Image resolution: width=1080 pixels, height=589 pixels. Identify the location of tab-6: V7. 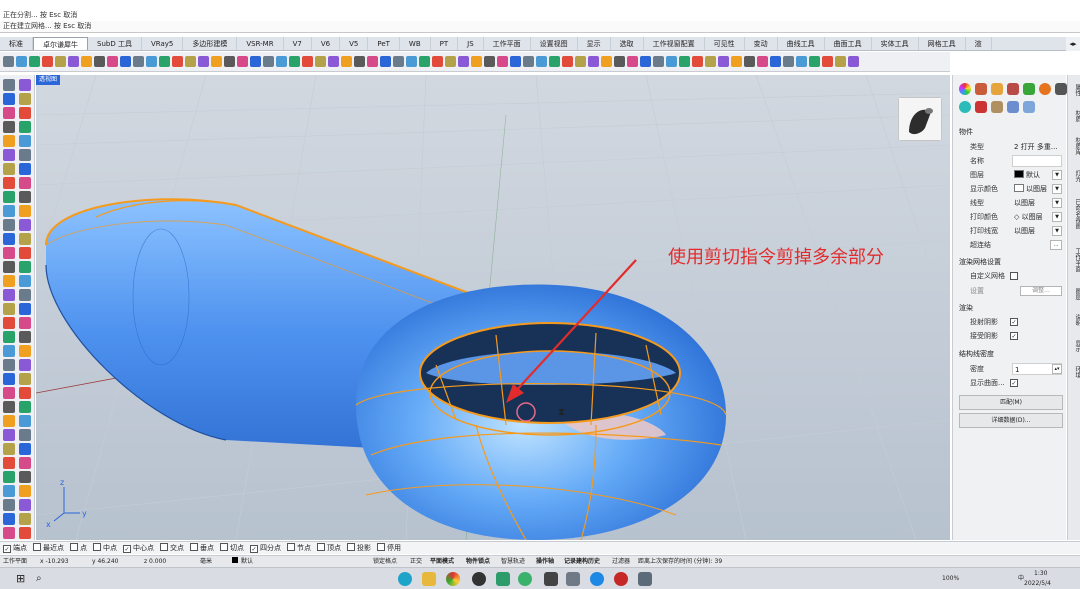
(298, 43).